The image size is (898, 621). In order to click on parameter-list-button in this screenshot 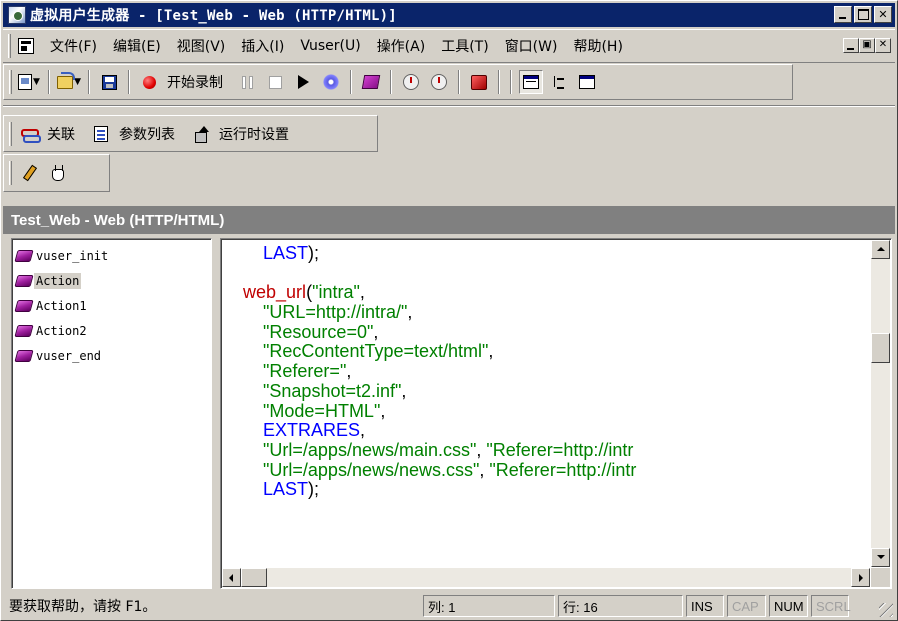, I will do `click(101, 134)`.